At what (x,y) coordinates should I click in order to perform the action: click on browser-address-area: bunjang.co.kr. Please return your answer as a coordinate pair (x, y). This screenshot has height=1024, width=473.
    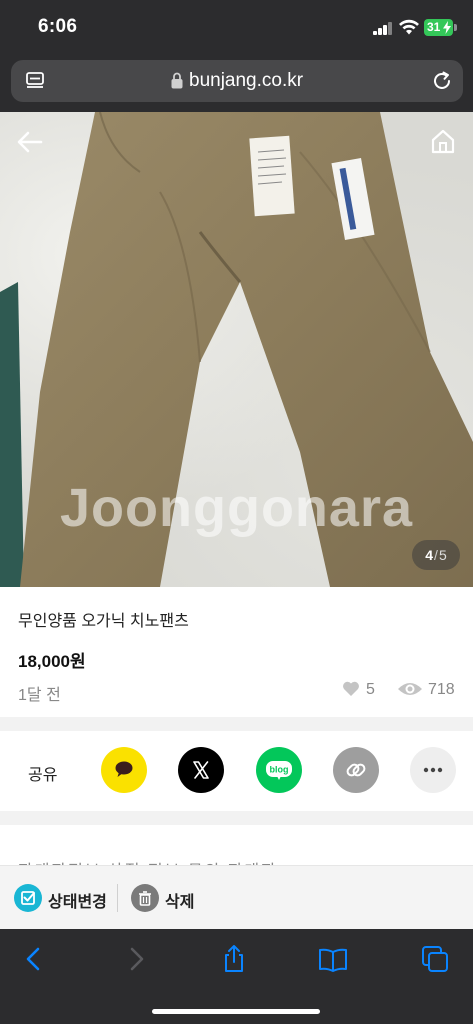
    Looking at the image, I should click on (236, 84).